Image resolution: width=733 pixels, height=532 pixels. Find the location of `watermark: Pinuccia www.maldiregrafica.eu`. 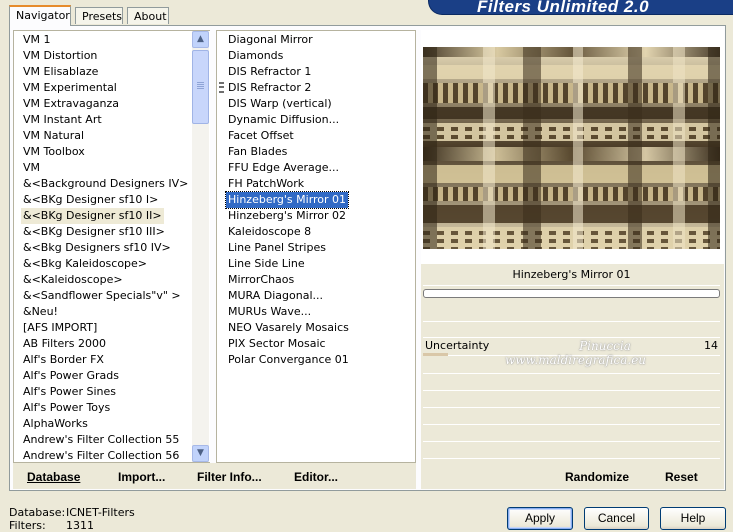

watermark: Pinuccia www.maldiregrafica.eu is located at coordinates (605, 353).